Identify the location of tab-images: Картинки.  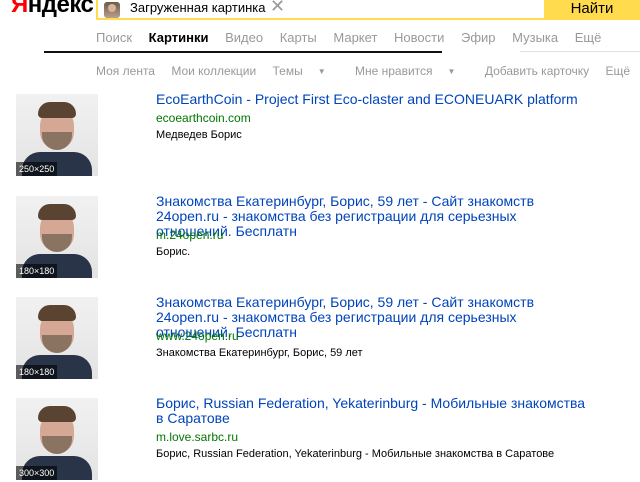
(179, 37).